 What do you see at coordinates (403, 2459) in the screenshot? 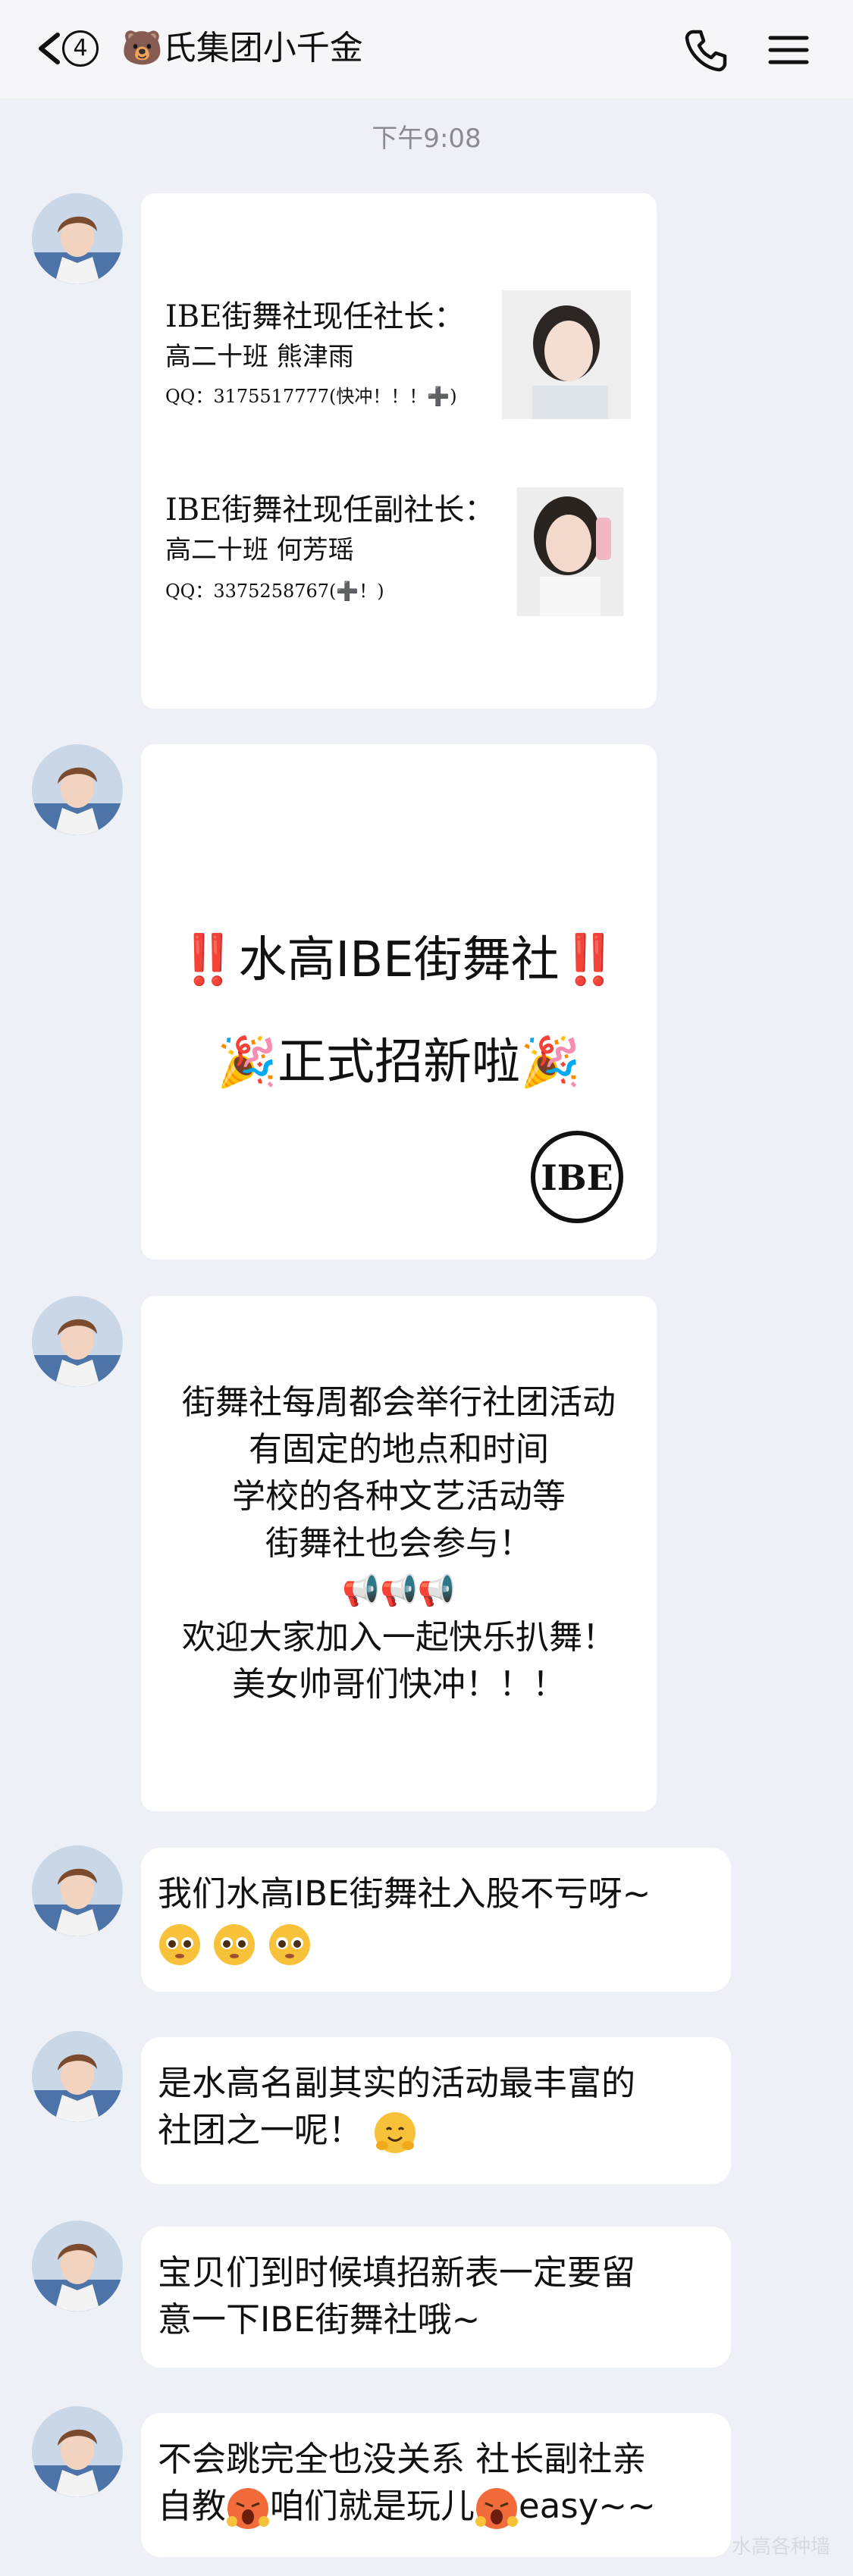
I see `message-text: 不会跳完全也没关系 社长副社亲` at bounding box center [403, 2459].